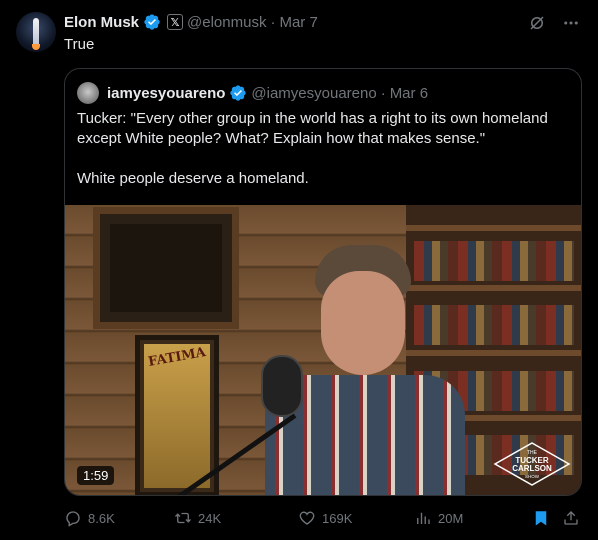  Describe the element at coordinates (337, 518) in the screenshot. I see `like-count: 169K` at that location.